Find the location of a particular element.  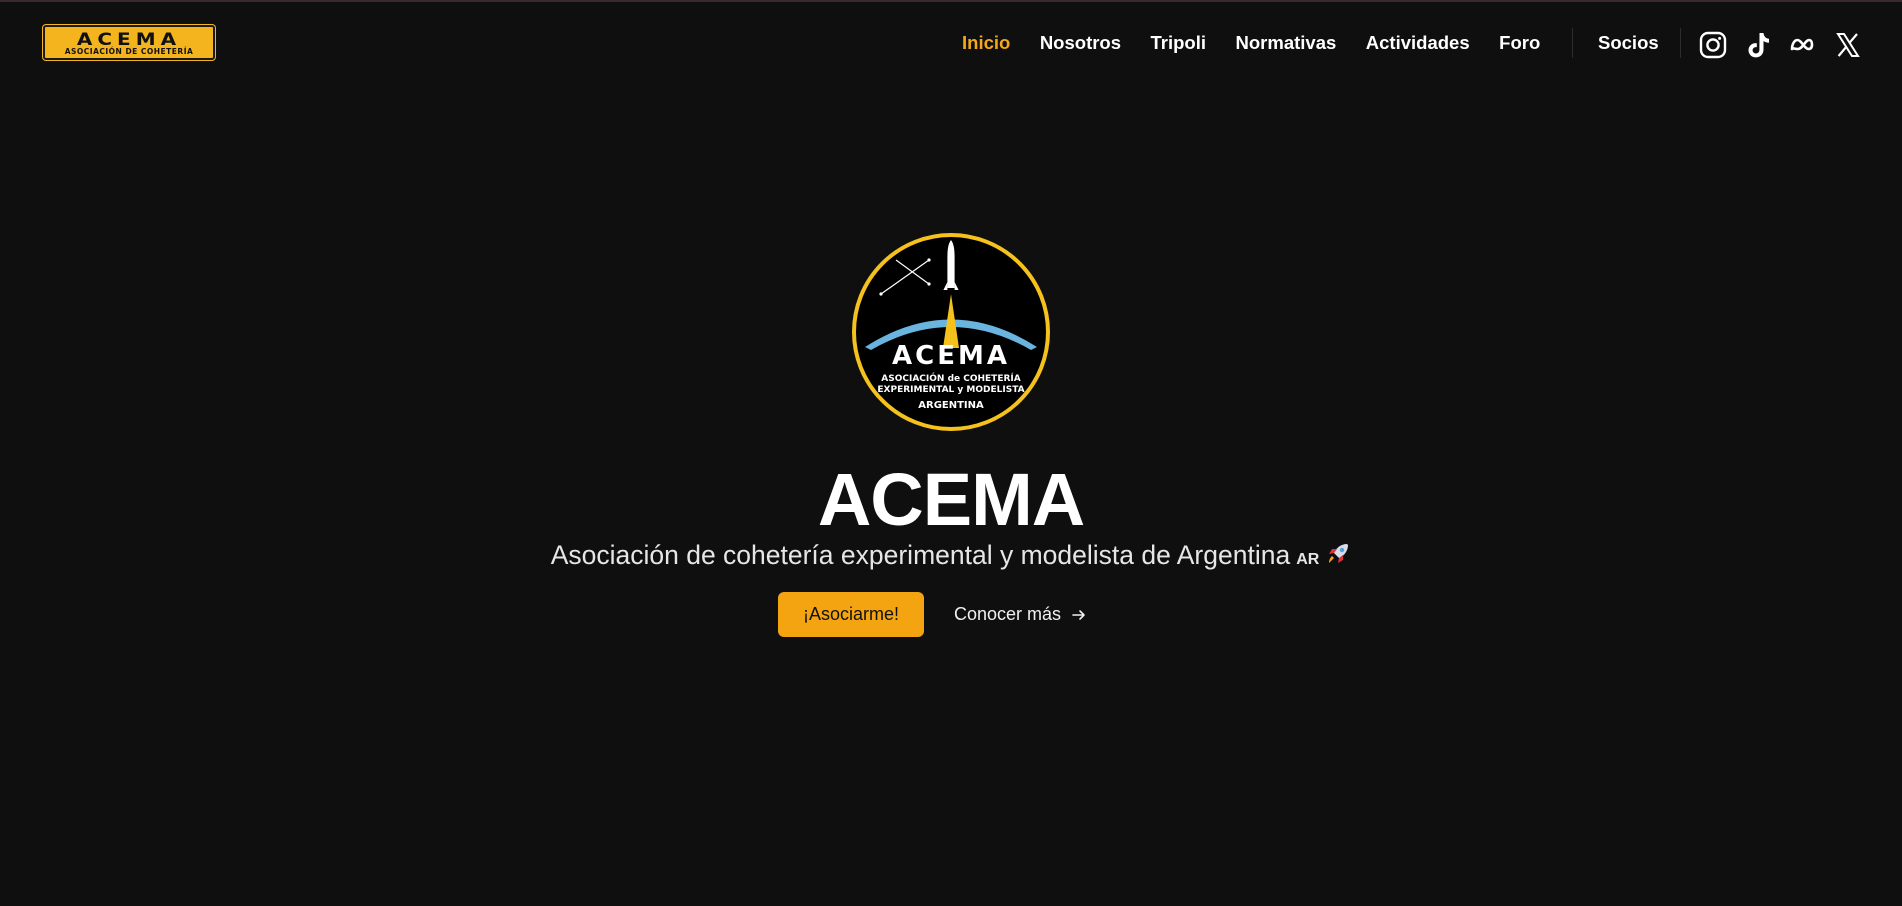

hero-title: ACEMA is located at coordinates (951, 499).